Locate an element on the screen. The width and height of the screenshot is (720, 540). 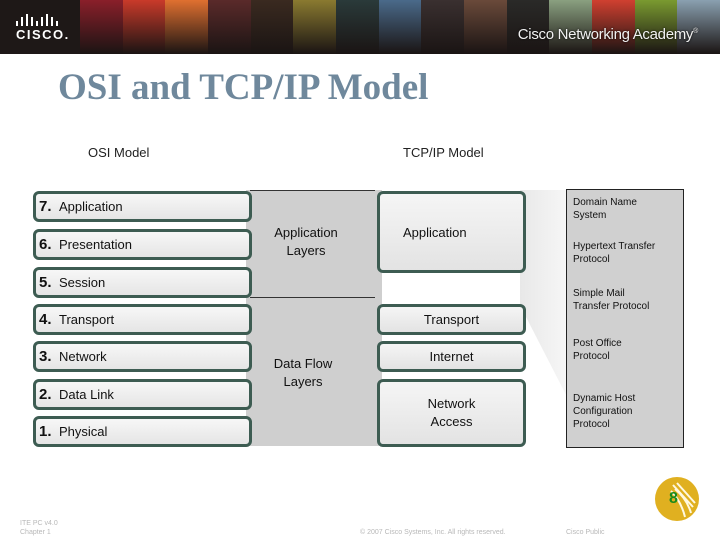
layer-name: Presentation is located at coordinates (95, 244).